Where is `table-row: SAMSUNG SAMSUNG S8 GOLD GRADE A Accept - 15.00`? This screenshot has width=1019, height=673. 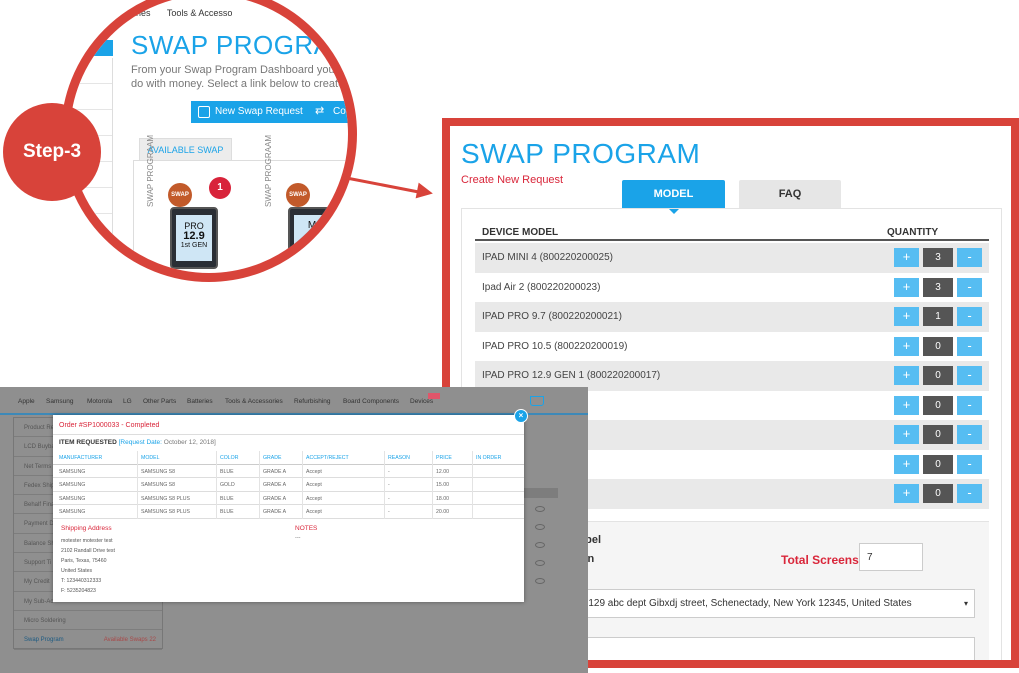 table-row: SAMSUNG SAMSUNG S8 GOLD GRADE A Accept - 15.00 is located at coordinates (288, 485).